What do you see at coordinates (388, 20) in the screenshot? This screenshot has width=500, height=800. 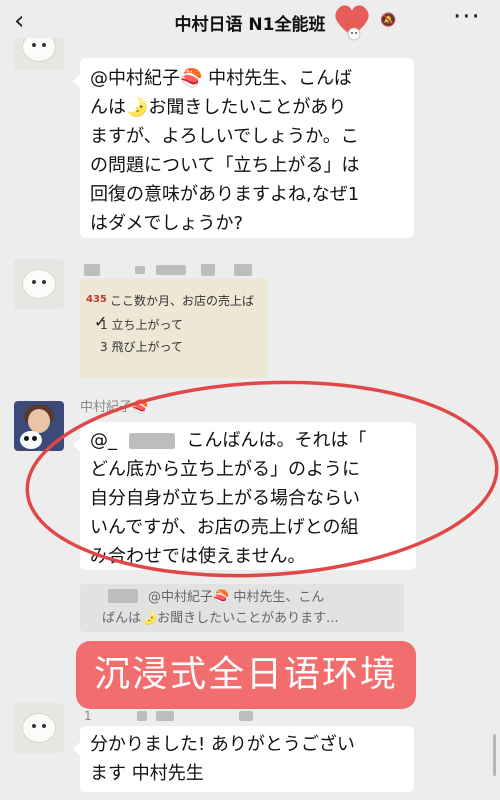 I see `mute-bell-icon: 🔕` at bounding box center [388, 20].